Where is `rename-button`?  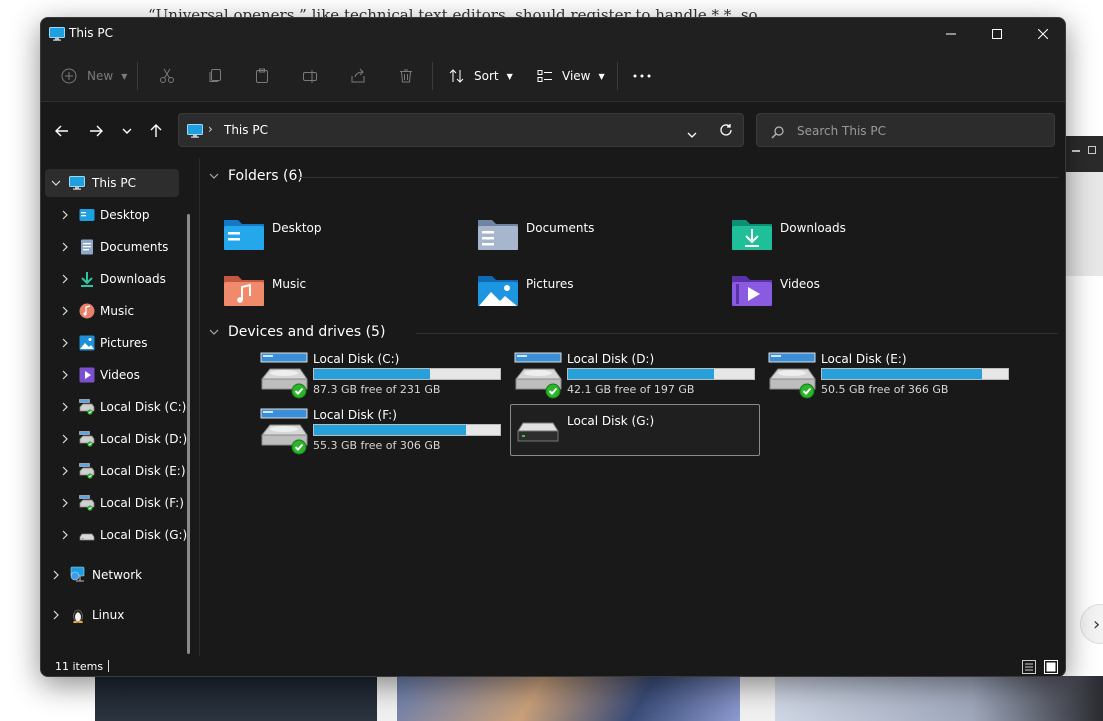 rename-button is located at coordinates (310, 76).